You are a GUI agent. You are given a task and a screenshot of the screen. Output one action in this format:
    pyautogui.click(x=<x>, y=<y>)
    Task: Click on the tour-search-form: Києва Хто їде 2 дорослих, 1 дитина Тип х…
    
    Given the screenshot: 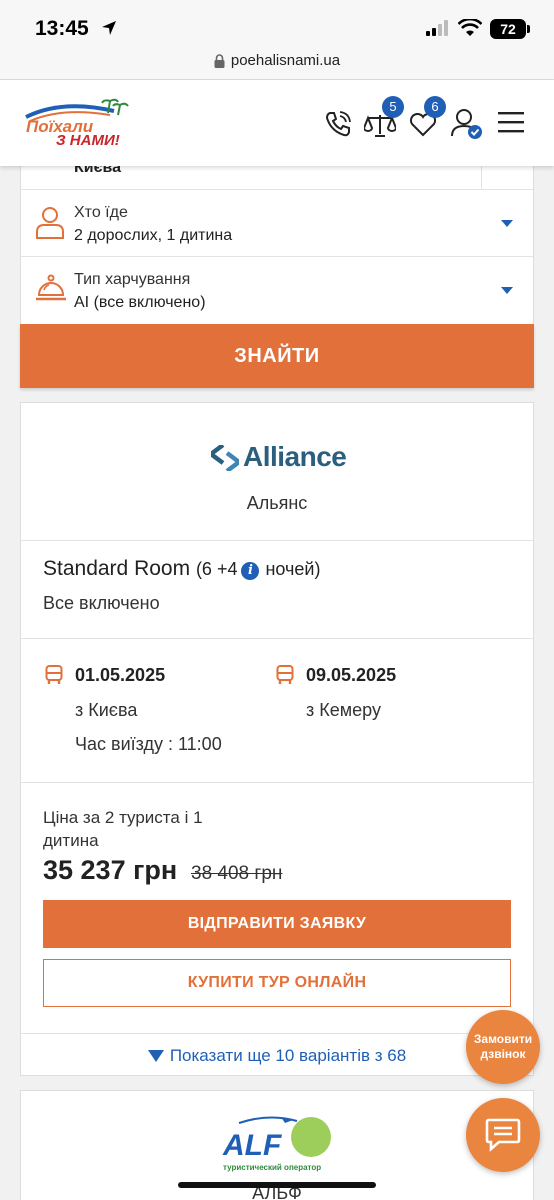 What is the action you would take?
    pyautogui.click(x=277, y=237)
    